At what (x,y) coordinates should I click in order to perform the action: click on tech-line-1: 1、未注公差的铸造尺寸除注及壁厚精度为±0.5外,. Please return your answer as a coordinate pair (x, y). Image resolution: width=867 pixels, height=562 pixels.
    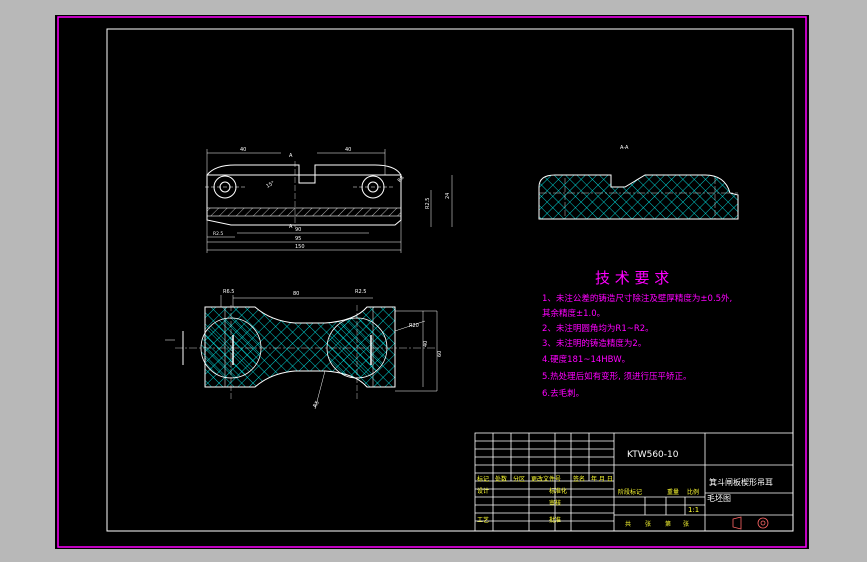
    Looking at the image, I should click on (637, 299).